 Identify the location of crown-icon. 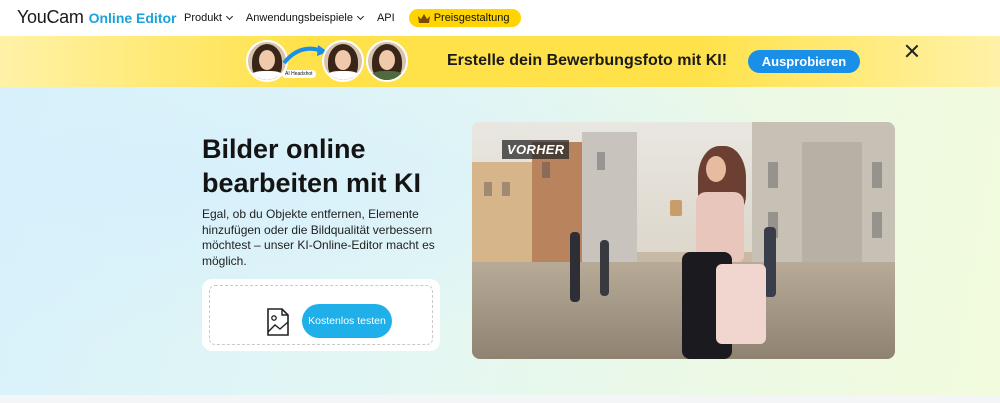
(423, 18).